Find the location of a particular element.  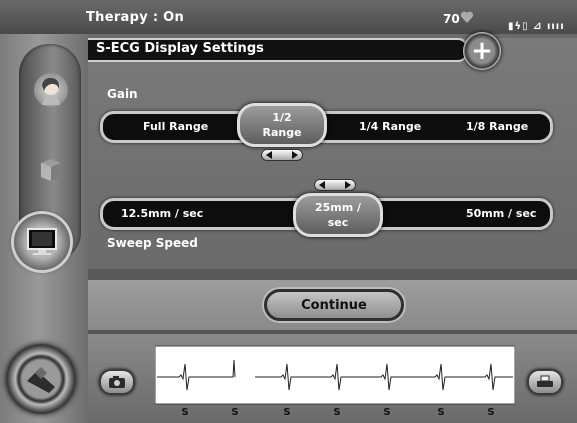

camera-button is located at coordinates (117, 382).